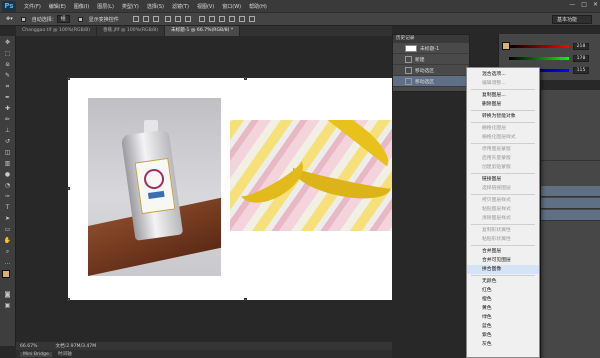 The image size is (600, 358). What do you see at coordinates (205, 6) in the screenshot?
I see `menu-view: 视图(V)` at bounding box center [205, 6].